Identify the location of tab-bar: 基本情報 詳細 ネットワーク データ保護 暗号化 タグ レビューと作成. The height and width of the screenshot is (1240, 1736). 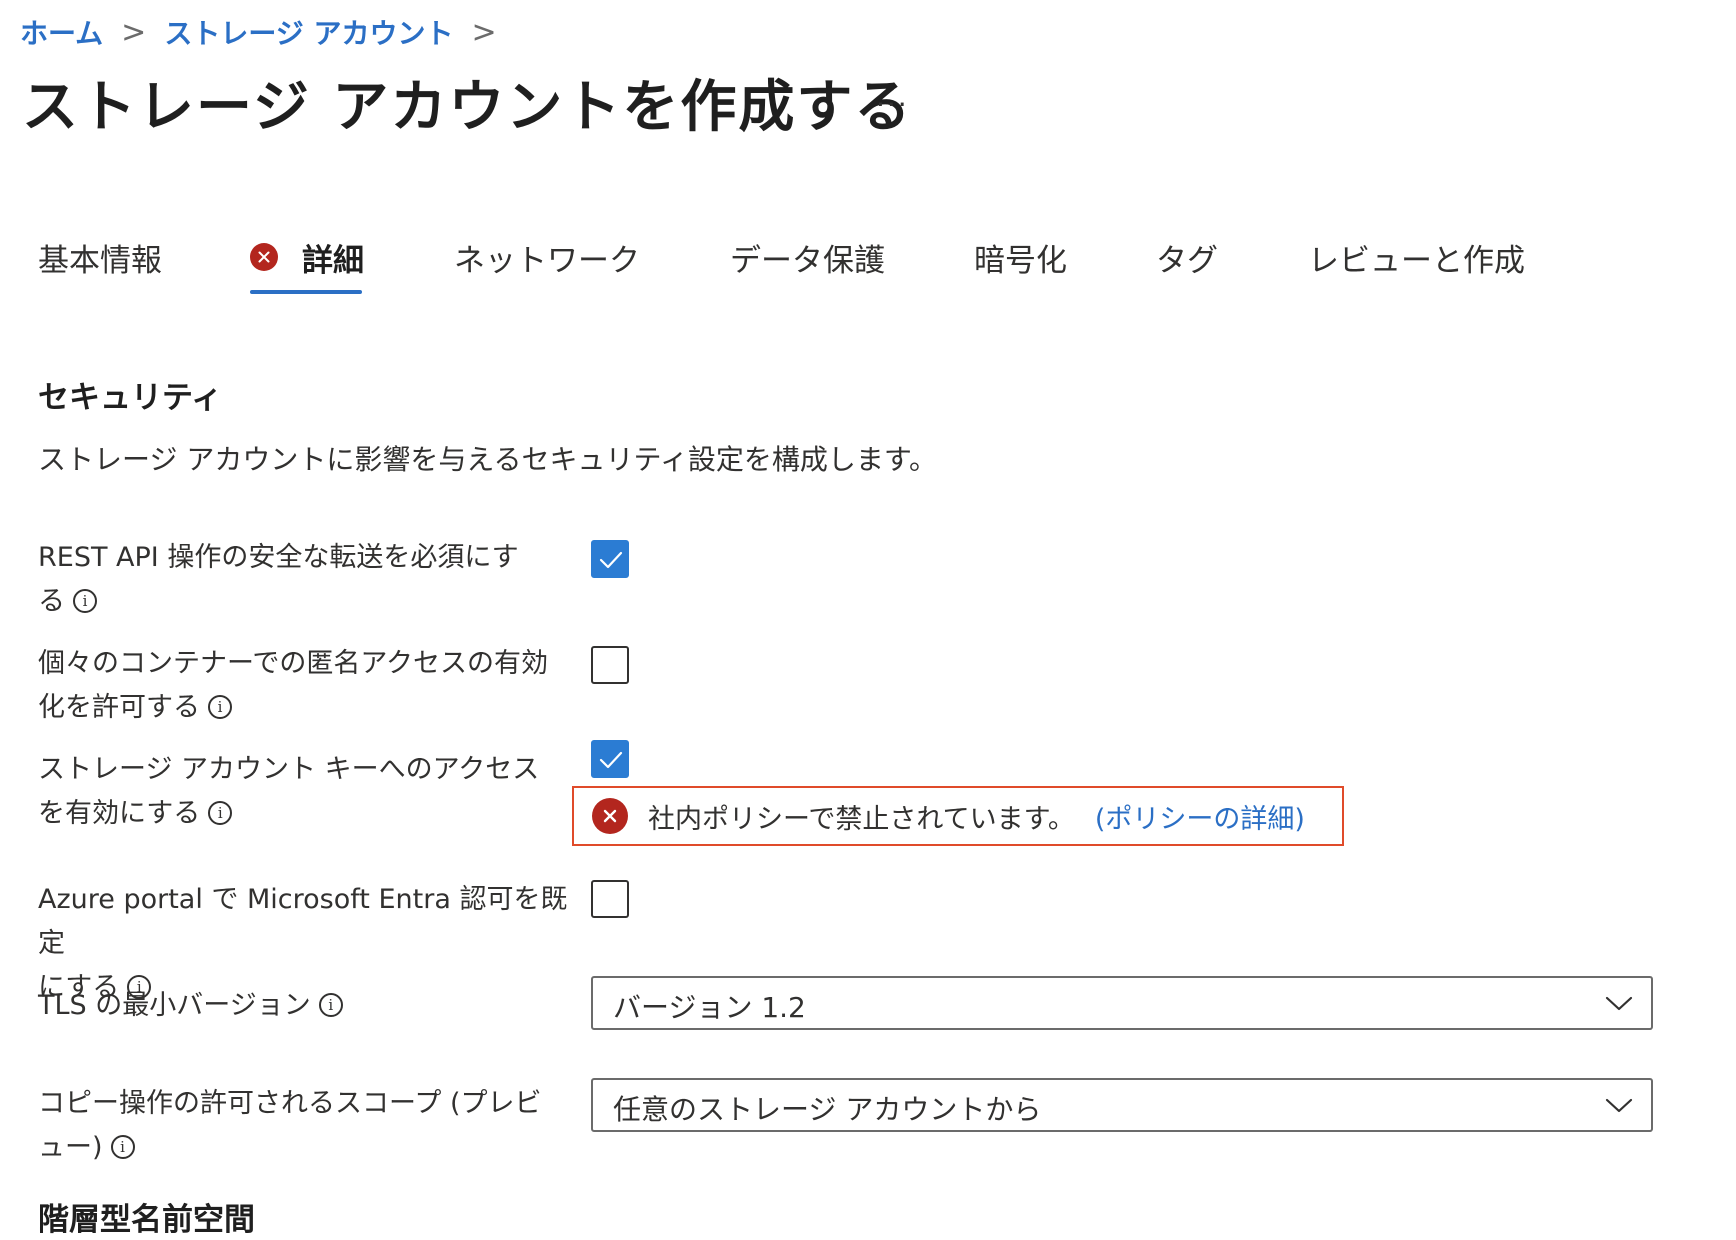
(868, 262).